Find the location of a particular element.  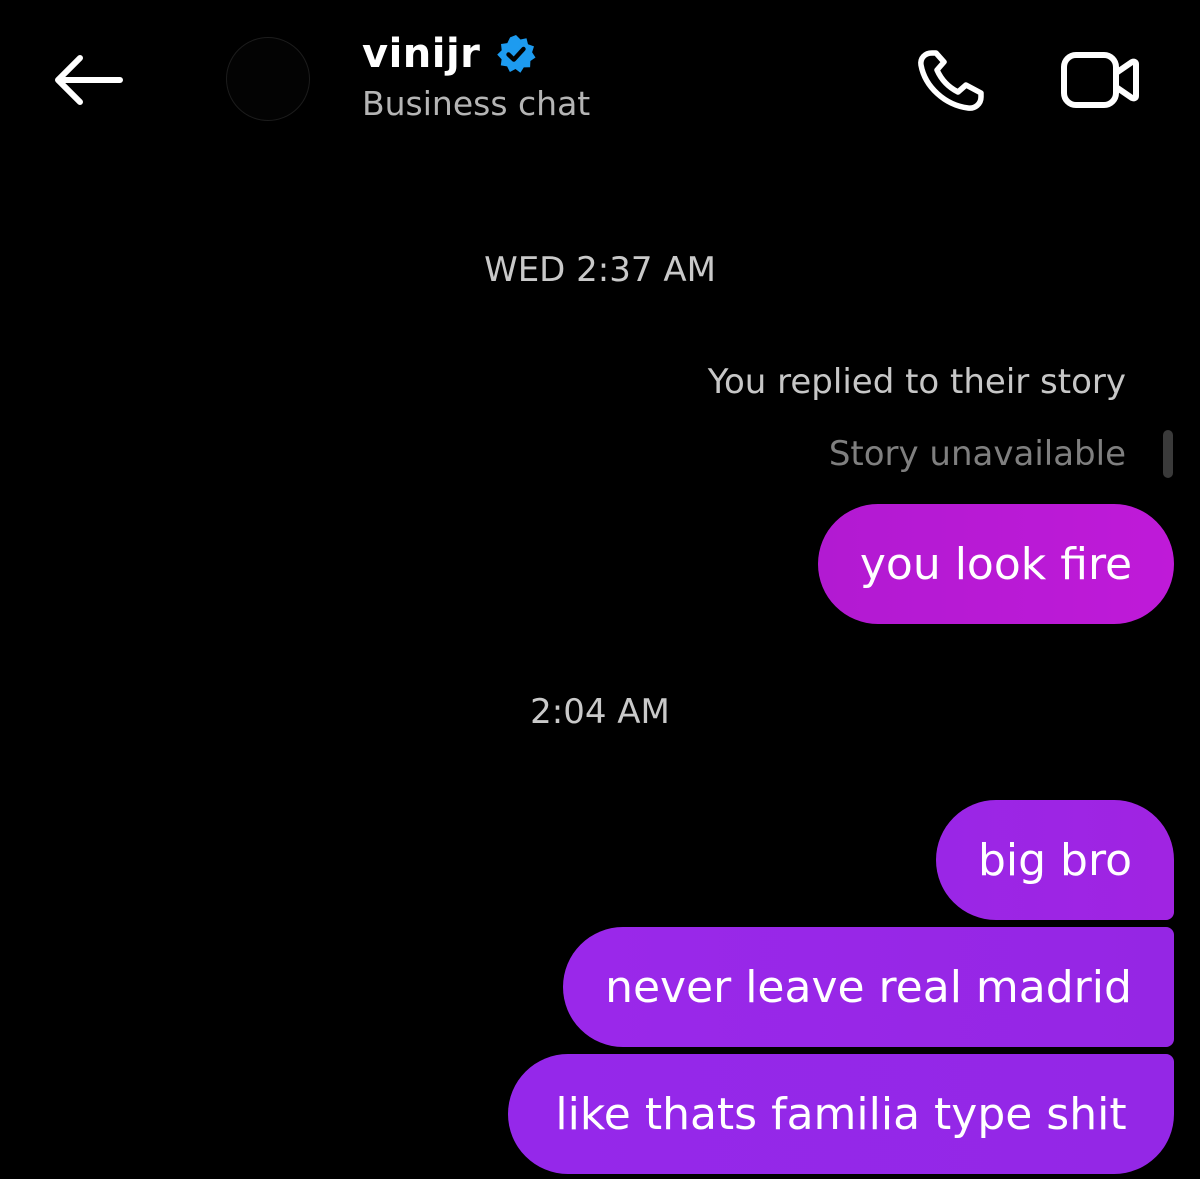

timestamp: WED 2:37 AM is located at coordinates (600, 270).